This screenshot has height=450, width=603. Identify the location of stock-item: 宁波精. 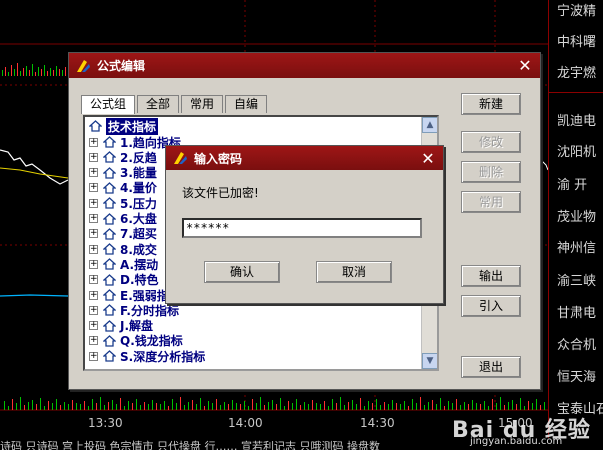
(576, 9).